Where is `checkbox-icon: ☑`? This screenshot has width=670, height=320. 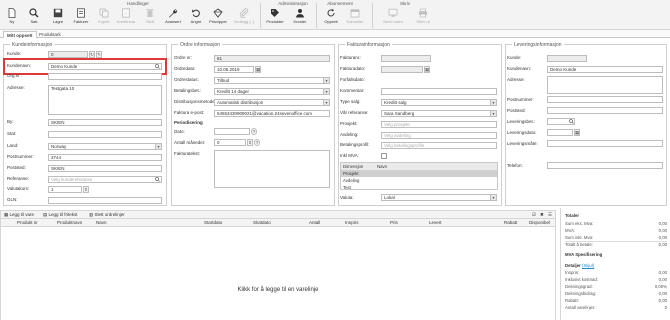 checkbox-icon: ☑ is located at coordinates (534, 215).